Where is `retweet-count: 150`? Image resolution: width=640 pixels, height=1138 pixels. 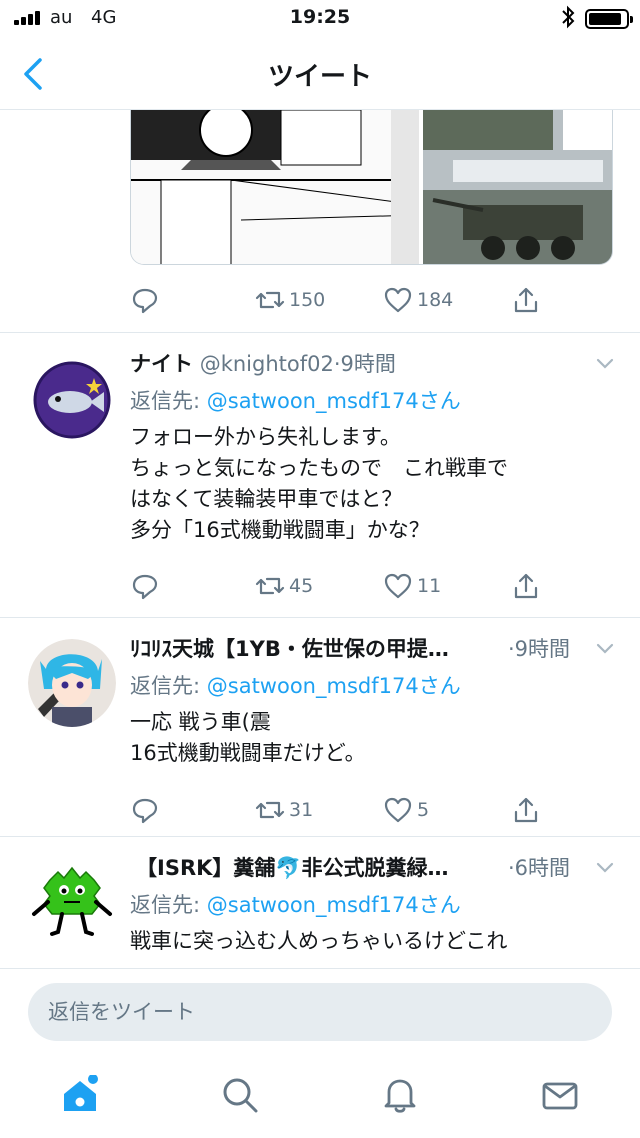
retweet-count: 150 is located at coordinates (307, 300).